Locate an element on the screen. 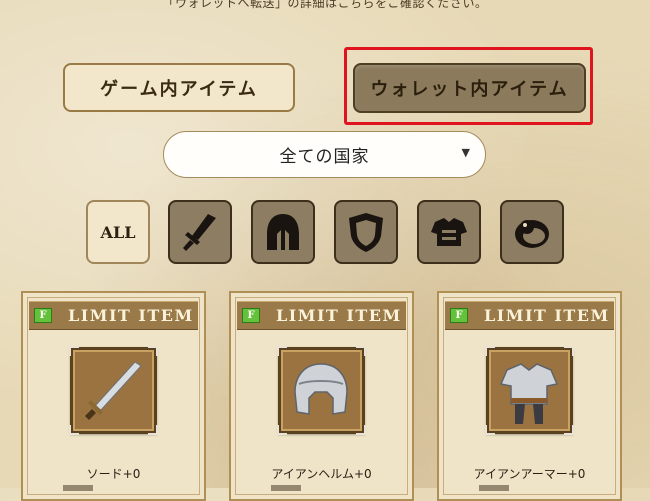 The image size is (650, 501). shield-icon is located at coordinates (366, 232).